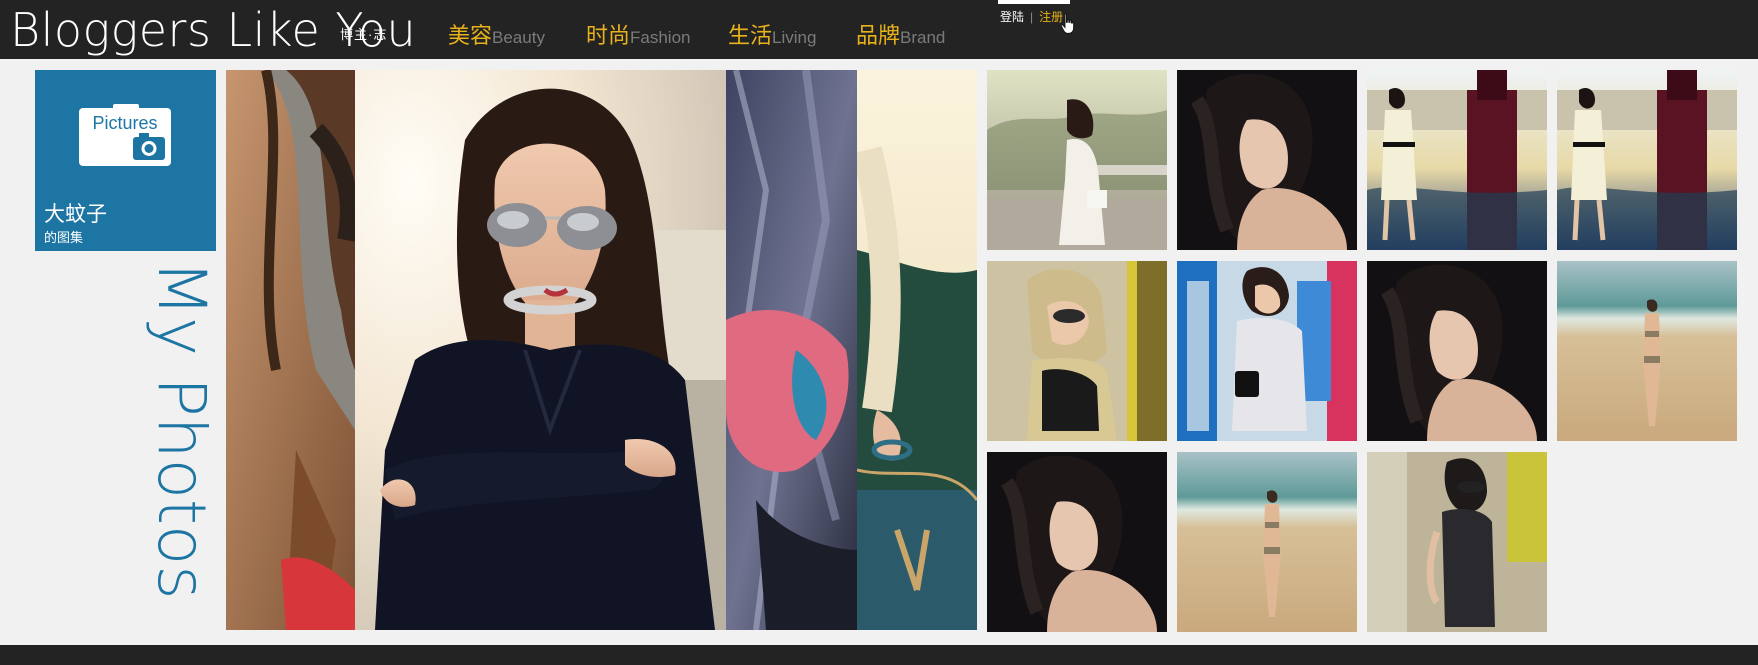 The width and height of the screenshot is (1758, 665). Describe the element at coordinates (660, 37) in the screenshot. I see `nav-item-fashion-en: Fashion` at that location.